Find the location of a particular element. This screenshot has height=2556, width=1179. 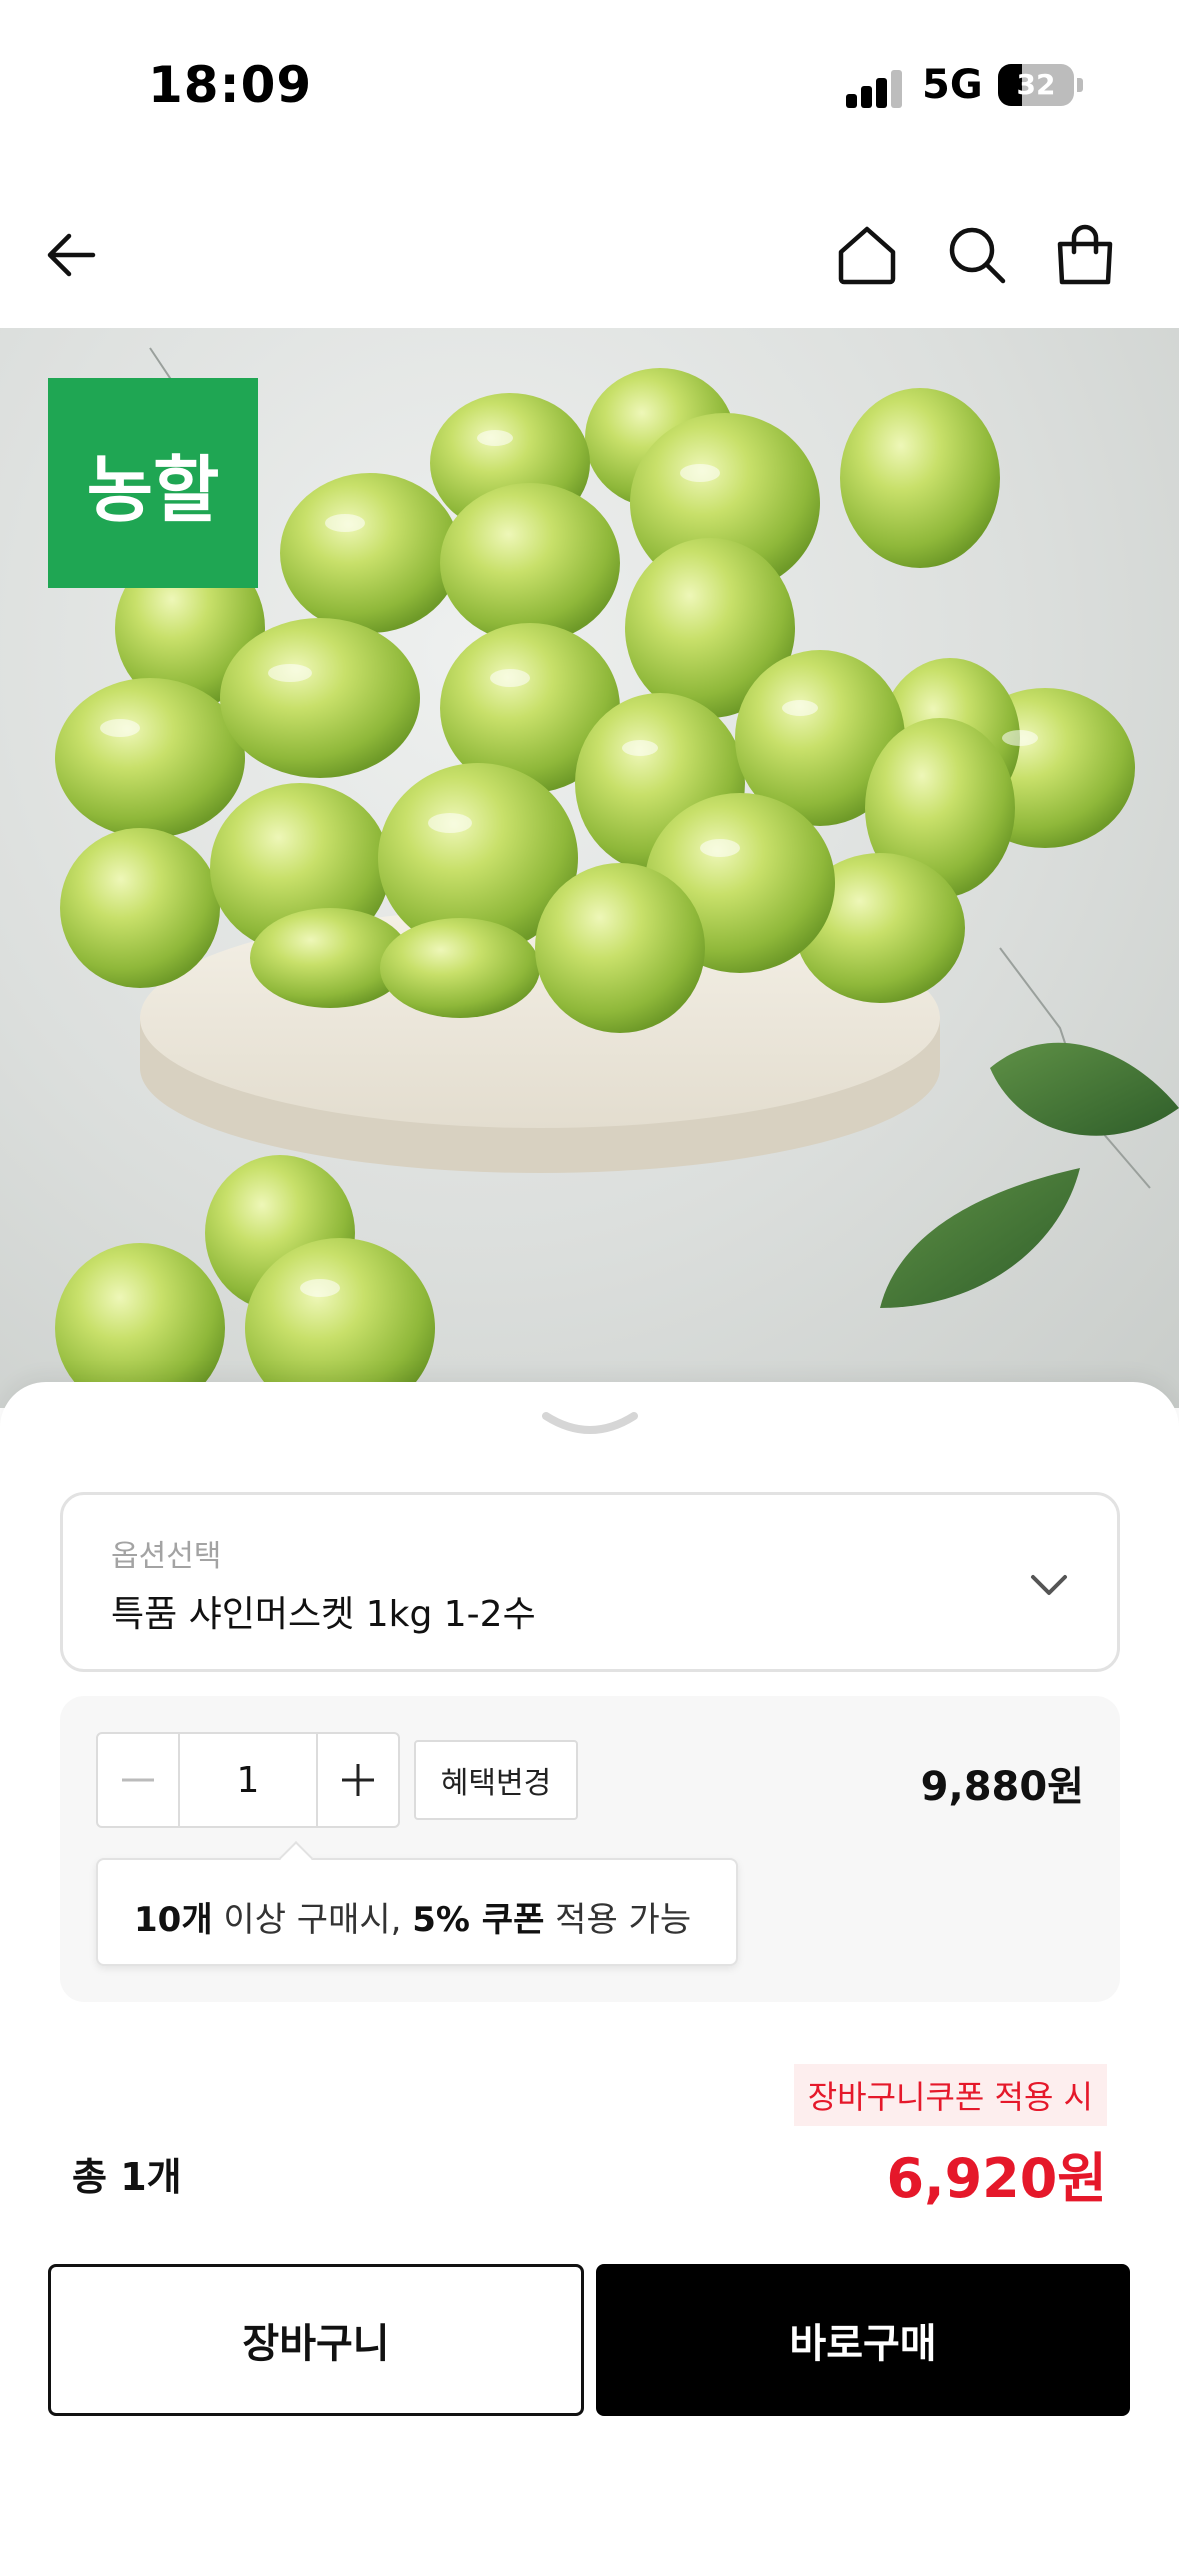

buy-now-button: 바로구매 is located at coordinates (863, 2340).